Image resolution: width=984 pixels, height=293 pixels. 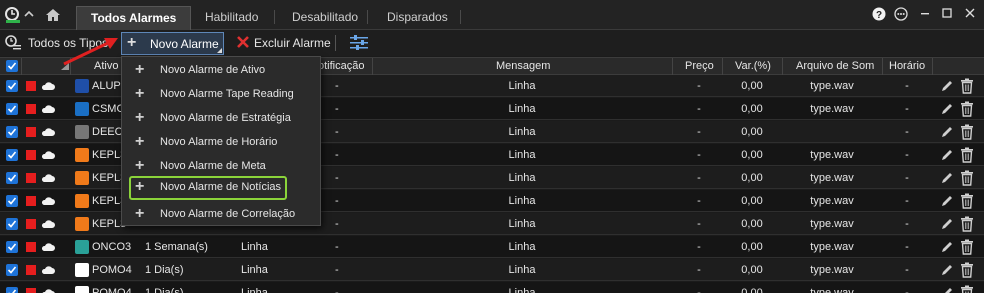 What do you see at coordinates (221, 119) in the screenshot?
I see `menu-item-alarme-estrategia: + Novo Alarme de Estratégia` at bounding box center [221, 119].